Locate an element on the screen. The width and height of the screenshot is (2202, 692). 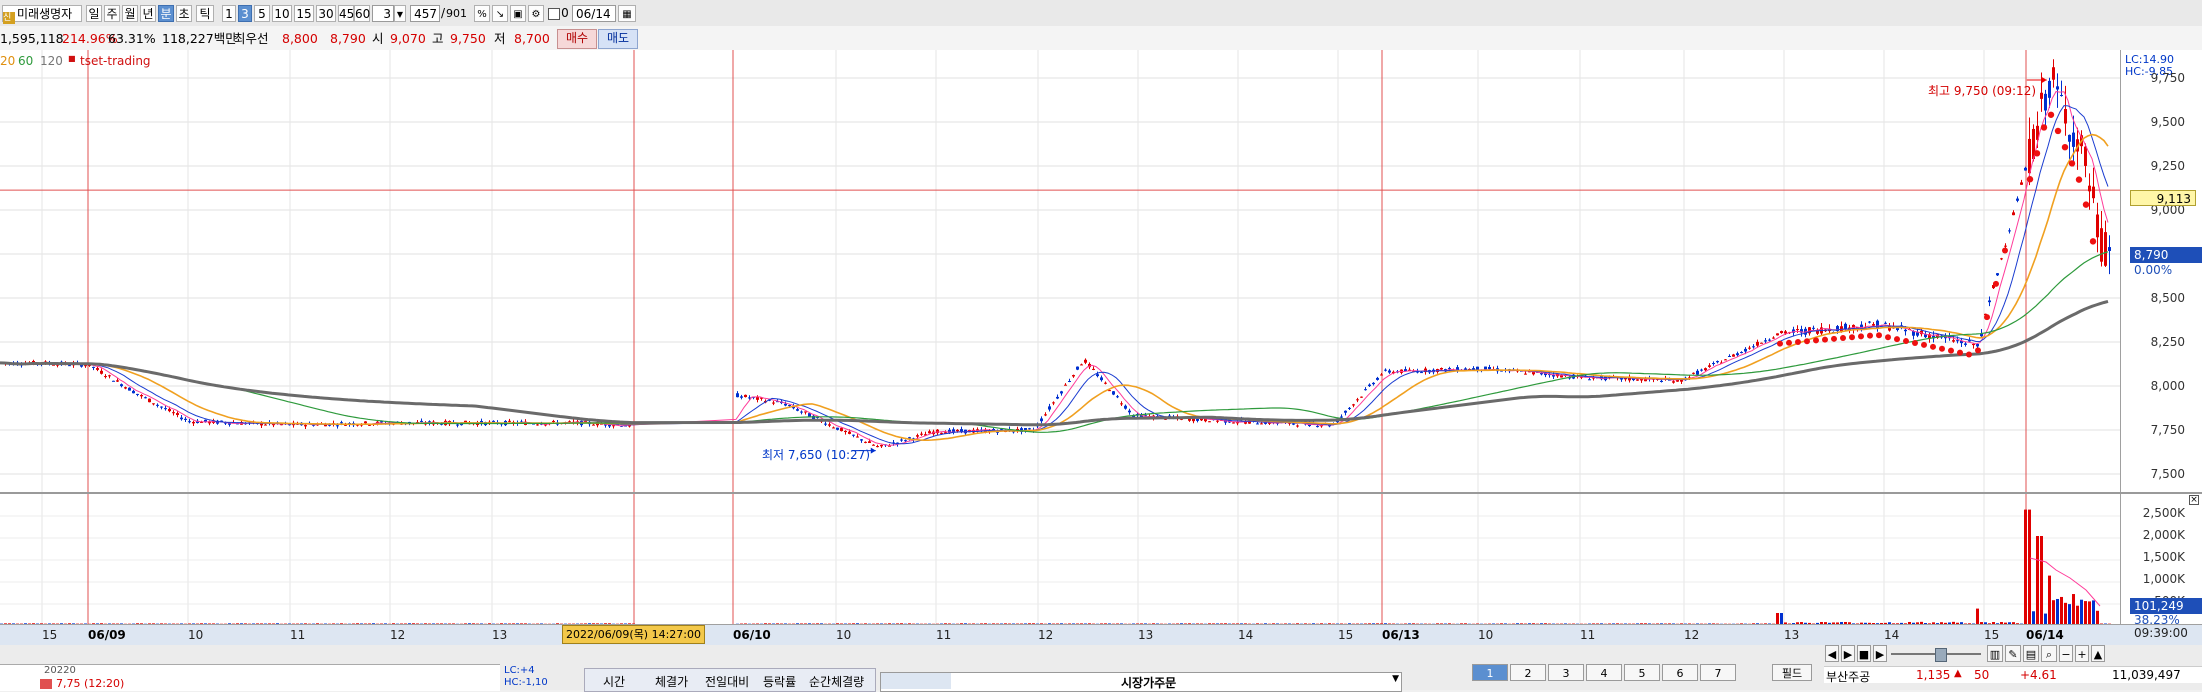
tab-7: 7 is located at coordinates (1718, 672).